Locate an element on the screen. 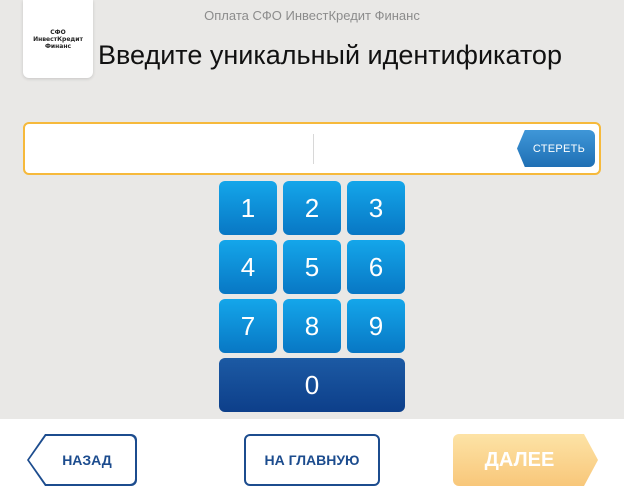 Image resolution: width=624 pixels, height=499 pixels. back-button-label: НАЗАД is located at coordinates (82, 460).